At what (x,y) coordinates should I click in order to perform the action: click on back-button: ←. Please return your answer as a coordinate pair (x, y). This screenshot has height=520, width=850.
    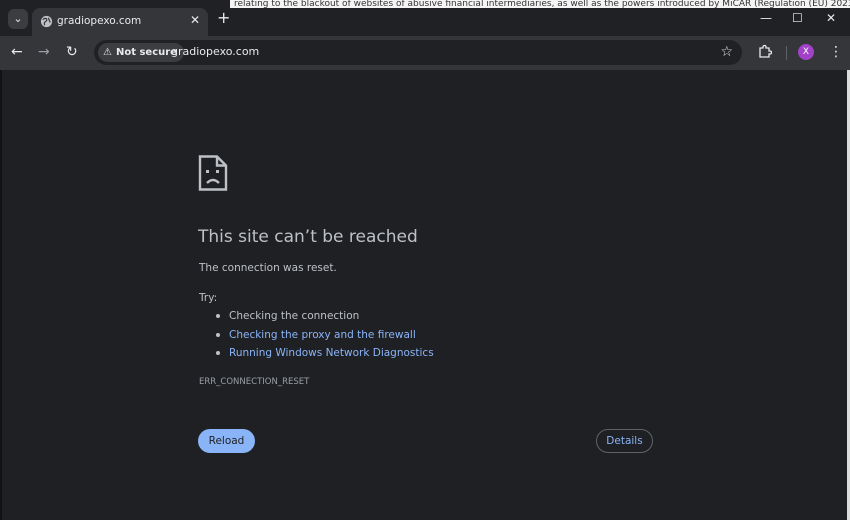
    Looking at the image, I should click on (17, 52).